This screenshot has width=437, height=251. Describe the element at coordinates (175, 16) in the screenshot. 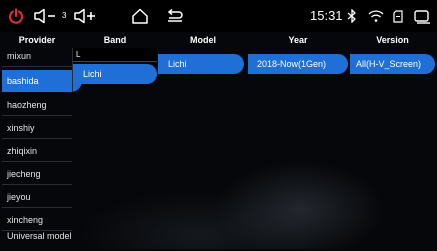

I see `back-icon` at that location.